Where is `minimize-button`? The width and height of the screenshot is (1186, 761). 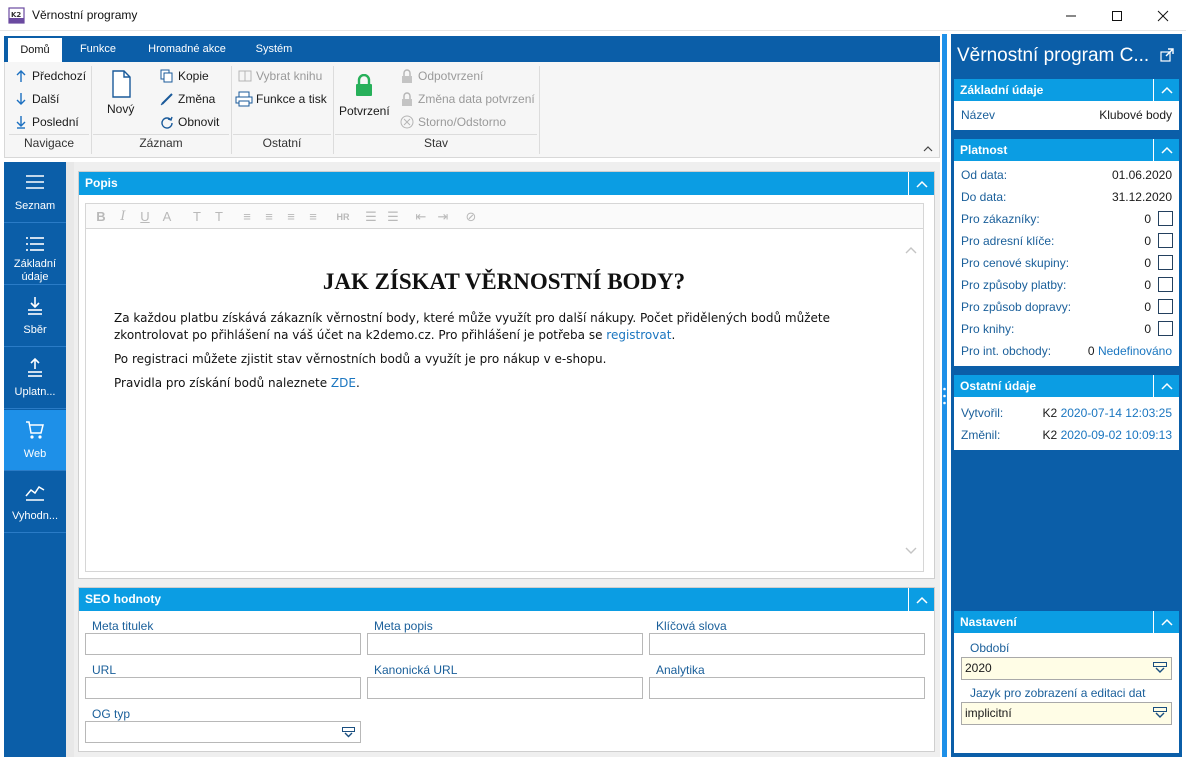 minimize-button is located at coordinates (1071, 15).